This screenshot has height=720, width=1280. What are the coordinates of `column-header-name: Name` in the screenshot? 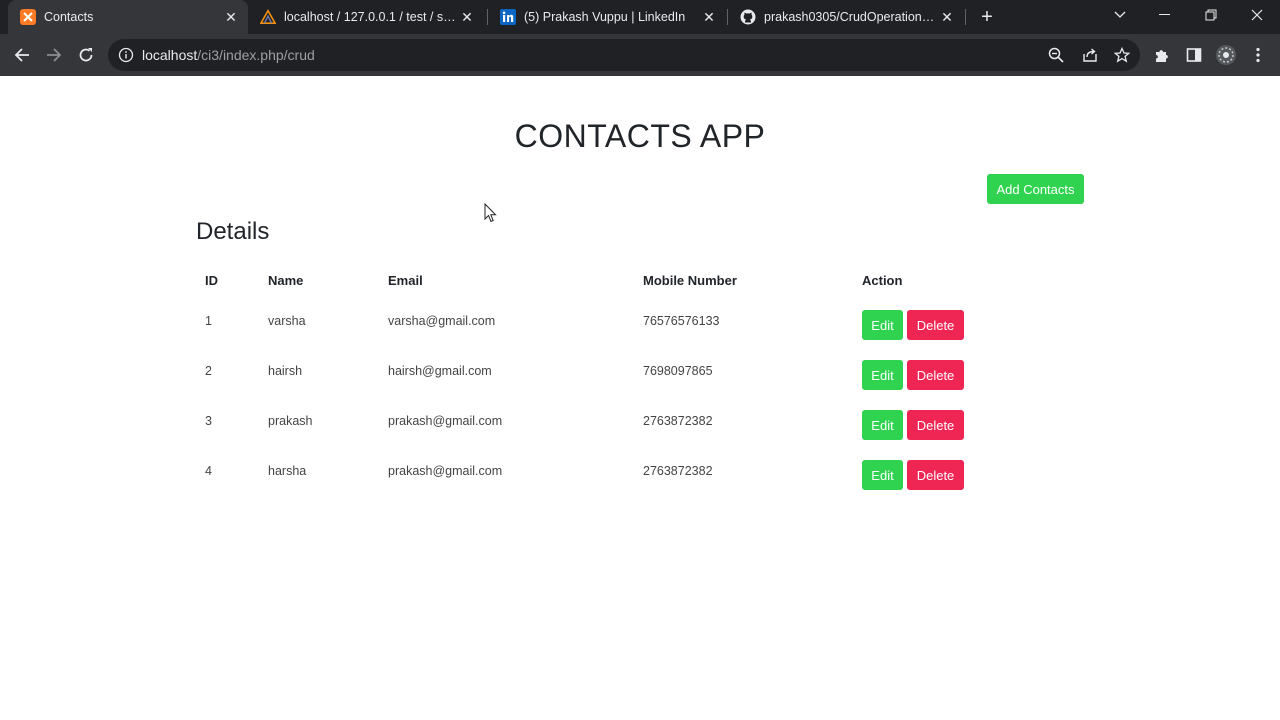 It's located at (286, 280).